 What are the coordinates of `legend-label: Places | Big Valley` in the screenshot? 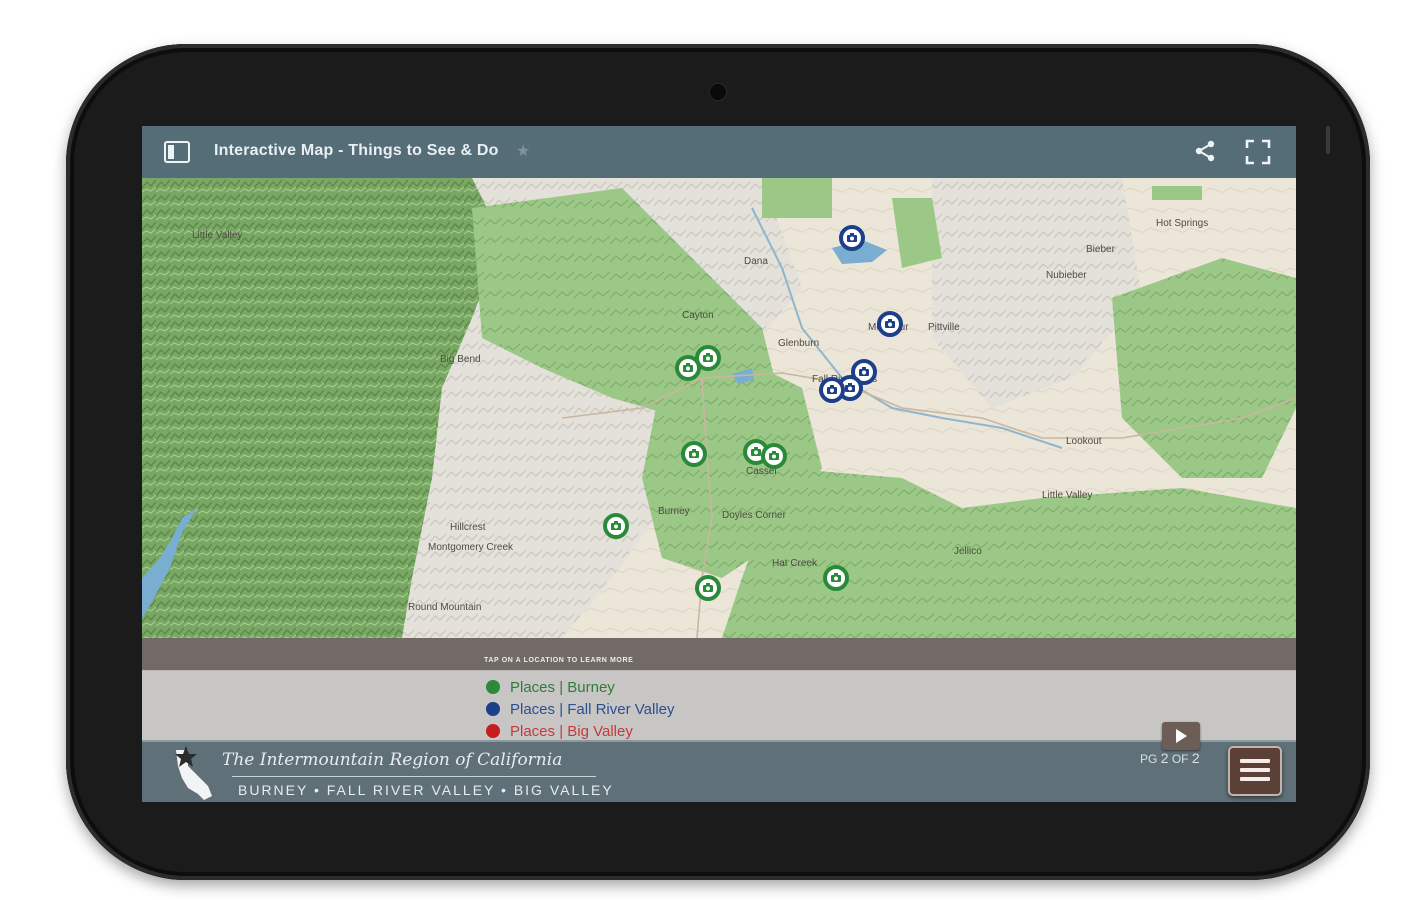 It's located at (571, 731).